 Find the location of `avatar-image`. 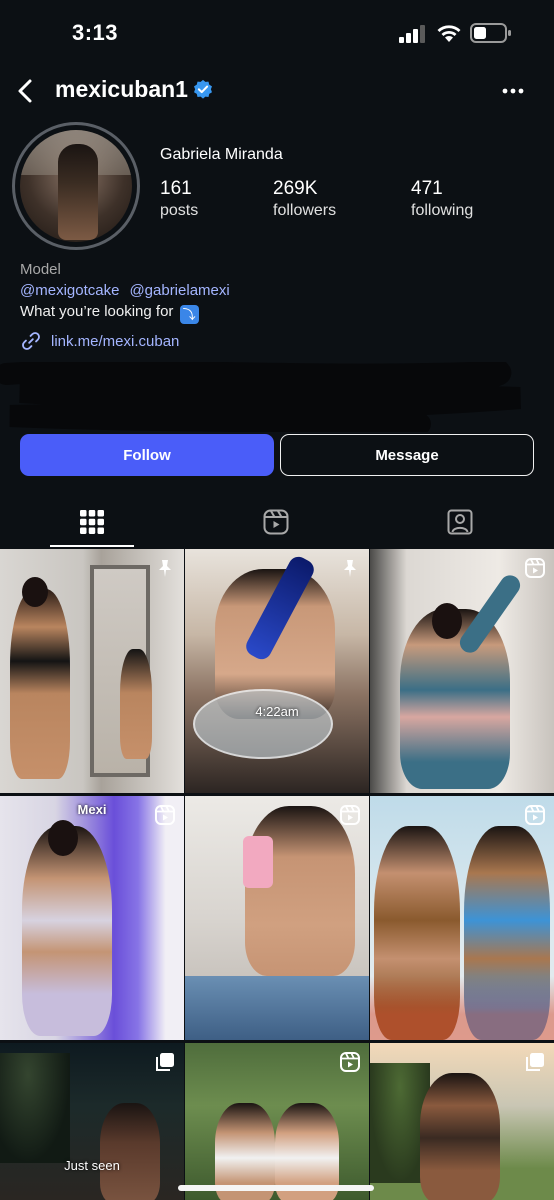

avatar-image is located at coordinates (76, 186).